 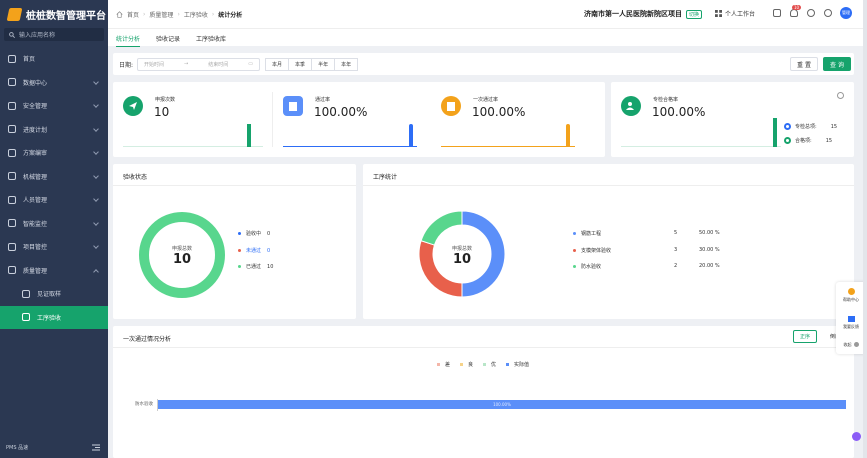 What do you see at coordinates (805, 336) in the screenshot?
I see `sort-asc-button: 正序` at bounding box center [805, 336].